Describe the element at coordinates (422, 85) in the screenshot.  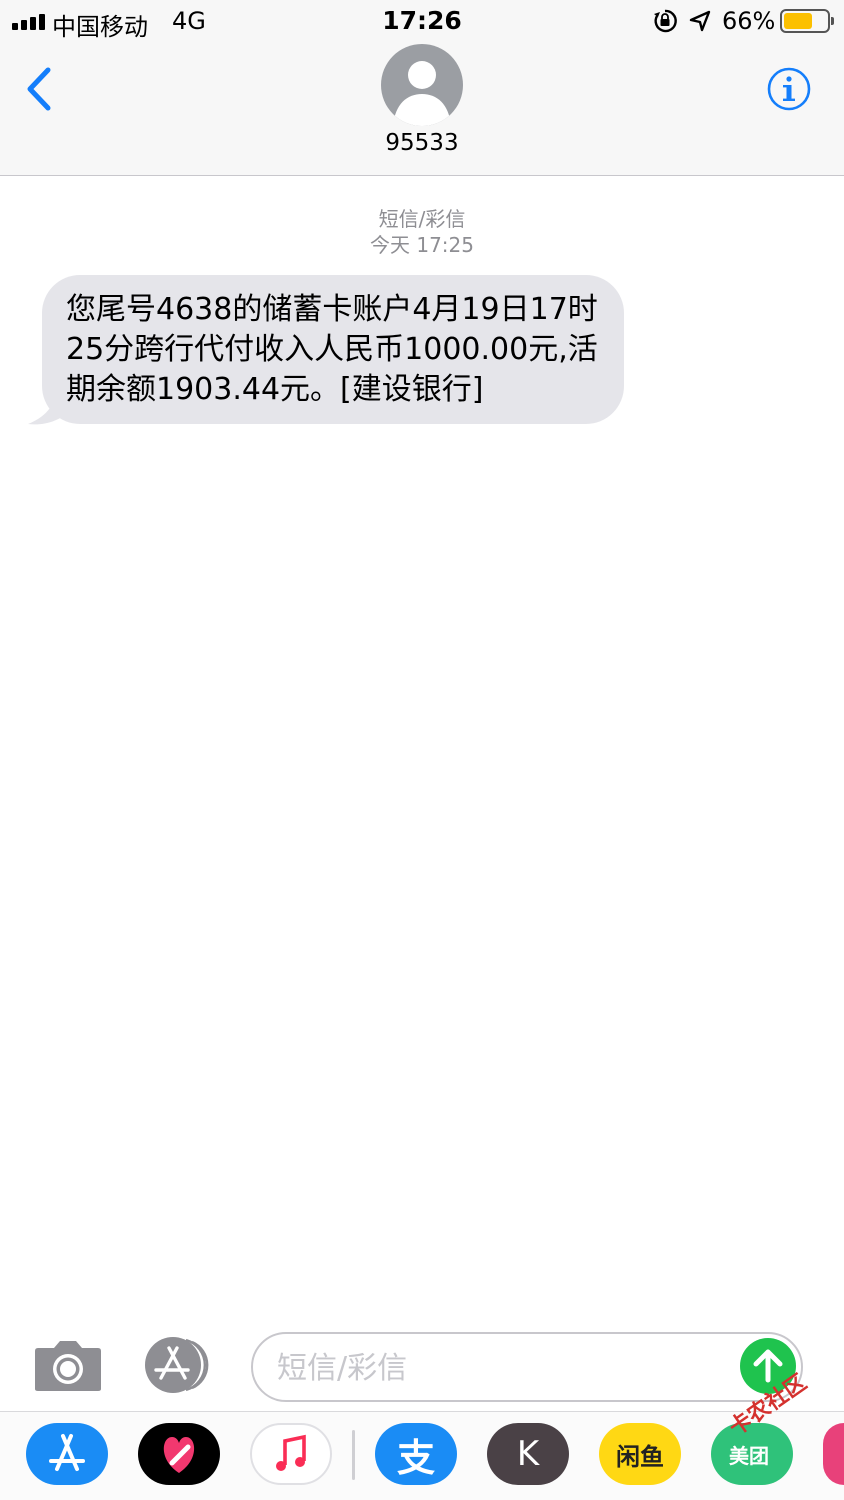
I see `person-silhouette-icon` at that location.